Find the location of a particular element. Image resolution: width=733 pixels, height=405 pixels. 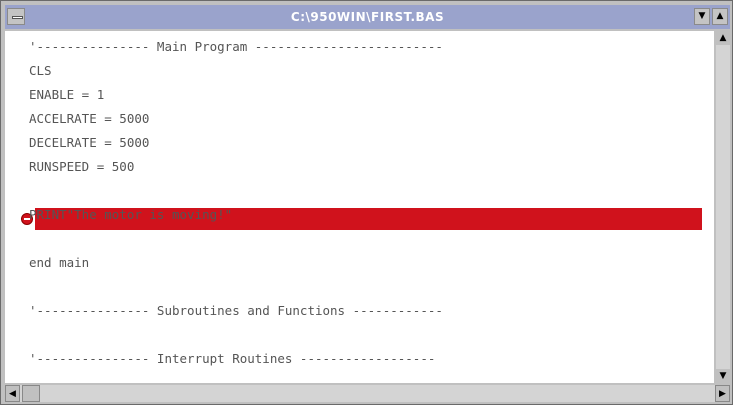

minimize-icon: ▼ is located at coordinates (702, 16).